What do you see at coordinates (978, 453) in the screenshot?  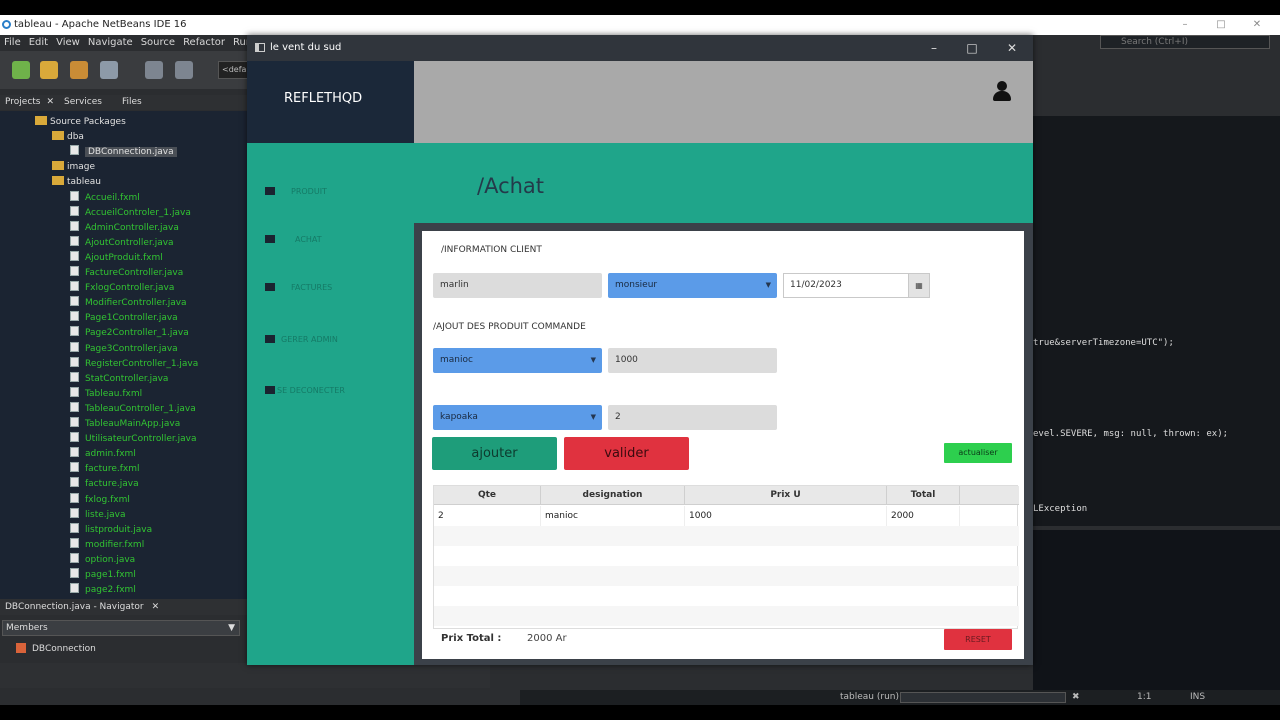 I see `refresh-button: actualiser` at bounding box center [978, 453].